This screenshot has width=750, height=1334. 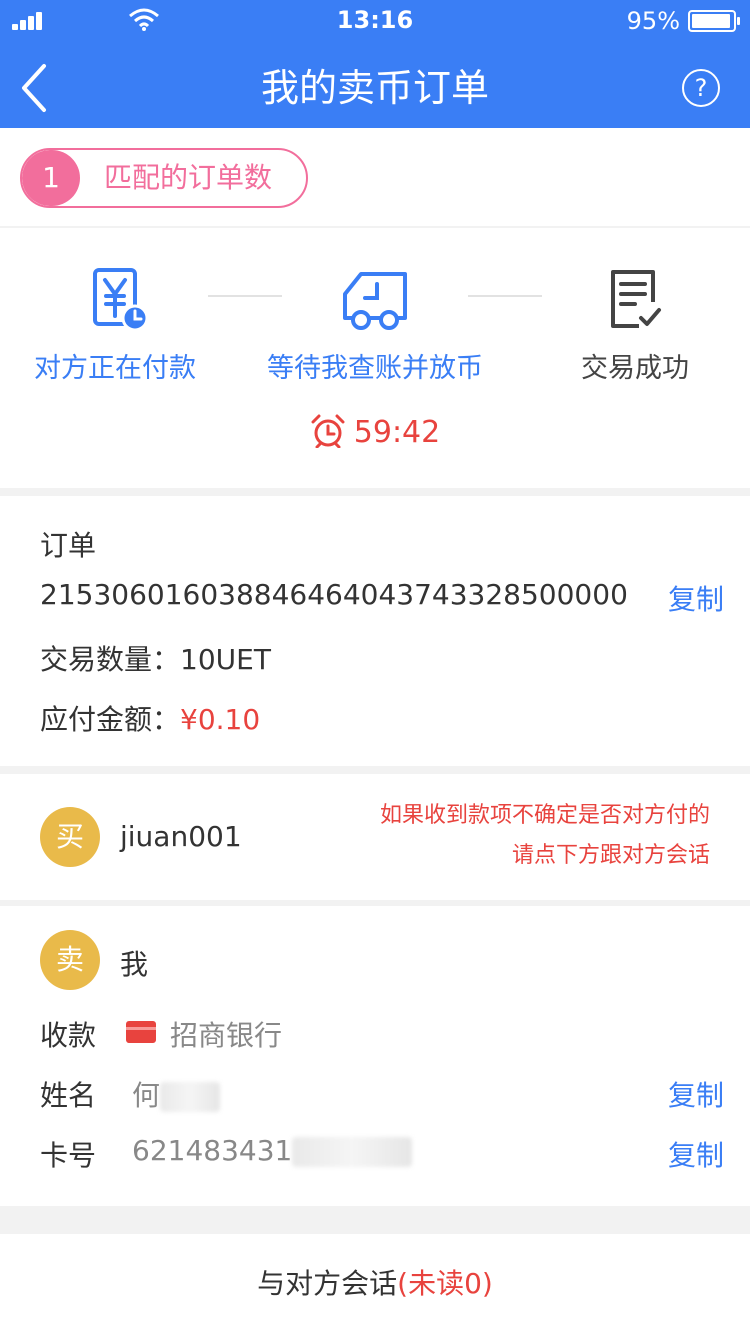 What do you see at coordinates (375, 177) in the screenshot?
I see `match-section: 1 匹配的订单数` at bounding box center [375, 177].